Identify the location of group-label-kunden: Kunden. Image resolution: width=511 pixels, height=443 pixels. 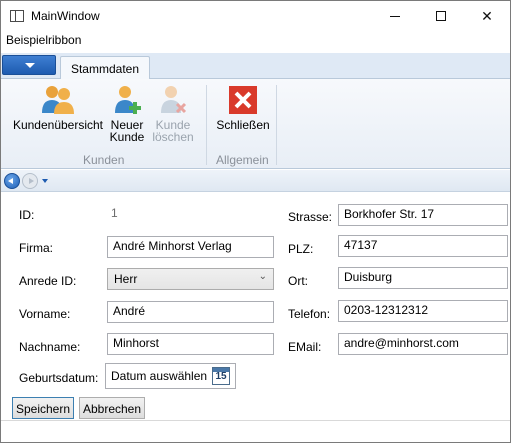
(104, 160).